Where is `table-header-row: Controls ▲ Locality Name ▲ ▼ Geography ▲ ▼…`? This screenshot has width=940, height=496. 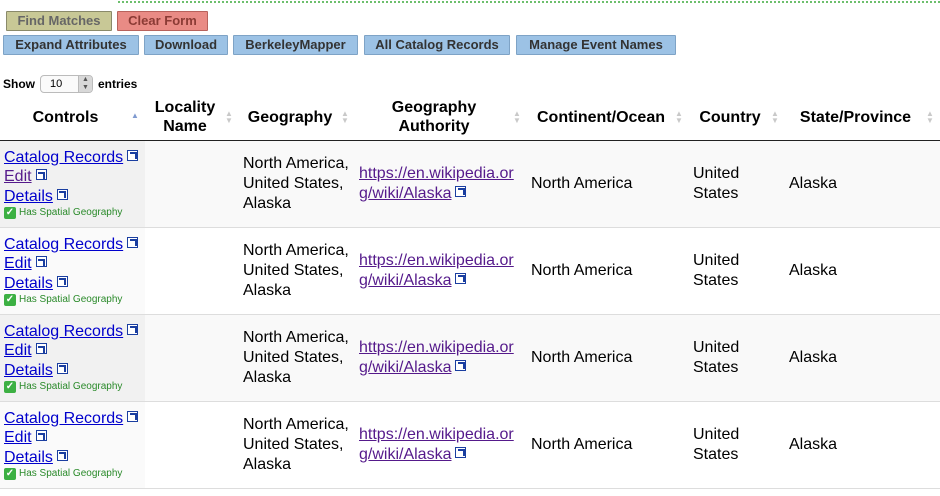
table-header-row: Controls ▲ Locality Name ▲ ▼ Geography ▲ ▼… is located at coordinates (470, 118).